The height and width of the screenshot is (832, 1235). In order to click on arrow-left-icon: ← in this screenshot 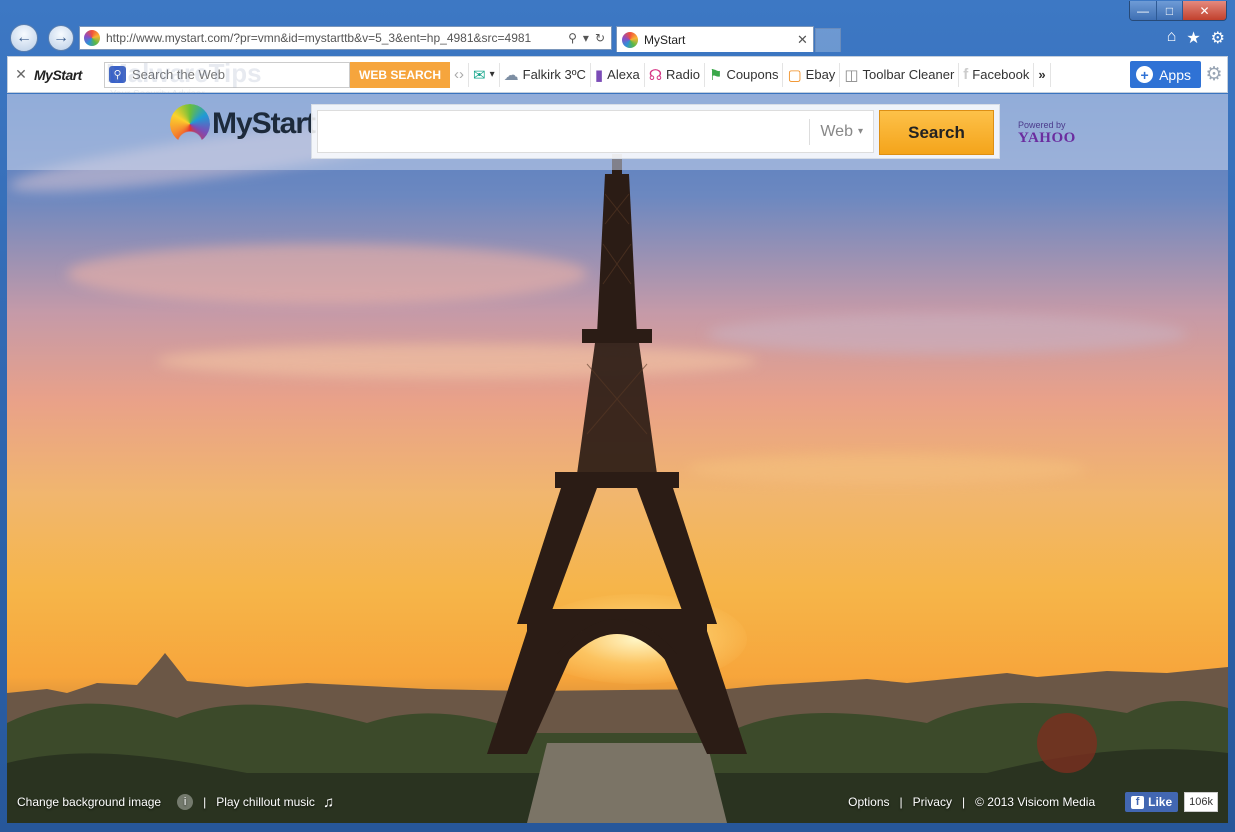, I will do `click(24, 37)`.